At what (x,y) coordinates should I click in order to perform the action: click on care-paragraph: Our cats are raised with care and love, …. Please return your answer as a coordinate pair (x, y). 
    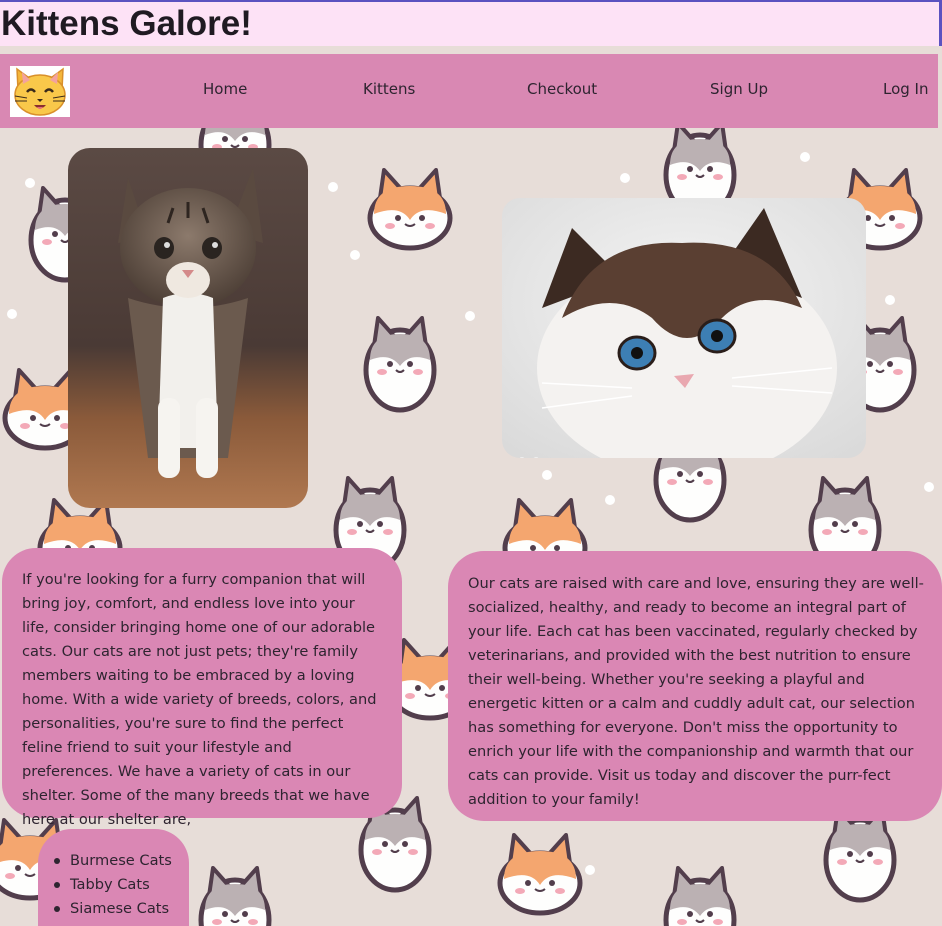
    Looking at the image, I should click on (696, 691).